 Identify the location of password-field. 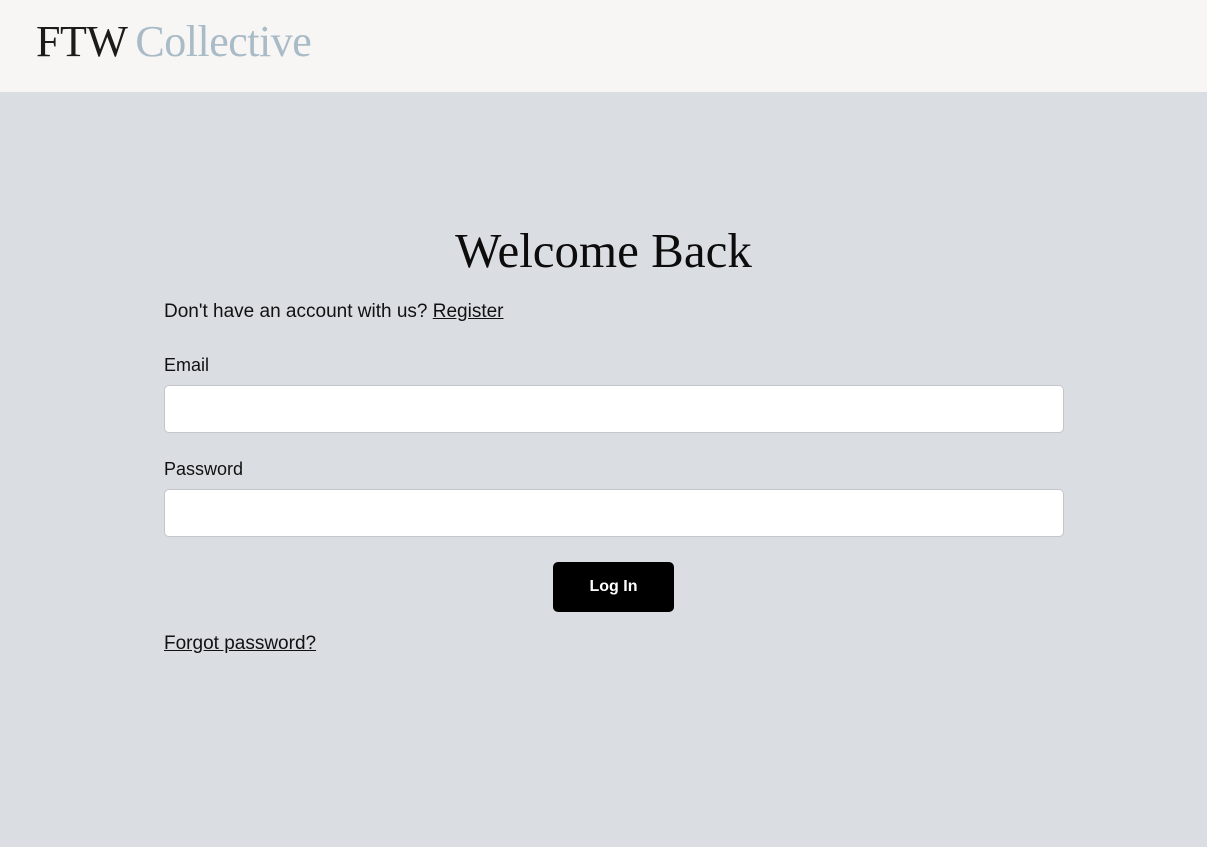
(614, 513).